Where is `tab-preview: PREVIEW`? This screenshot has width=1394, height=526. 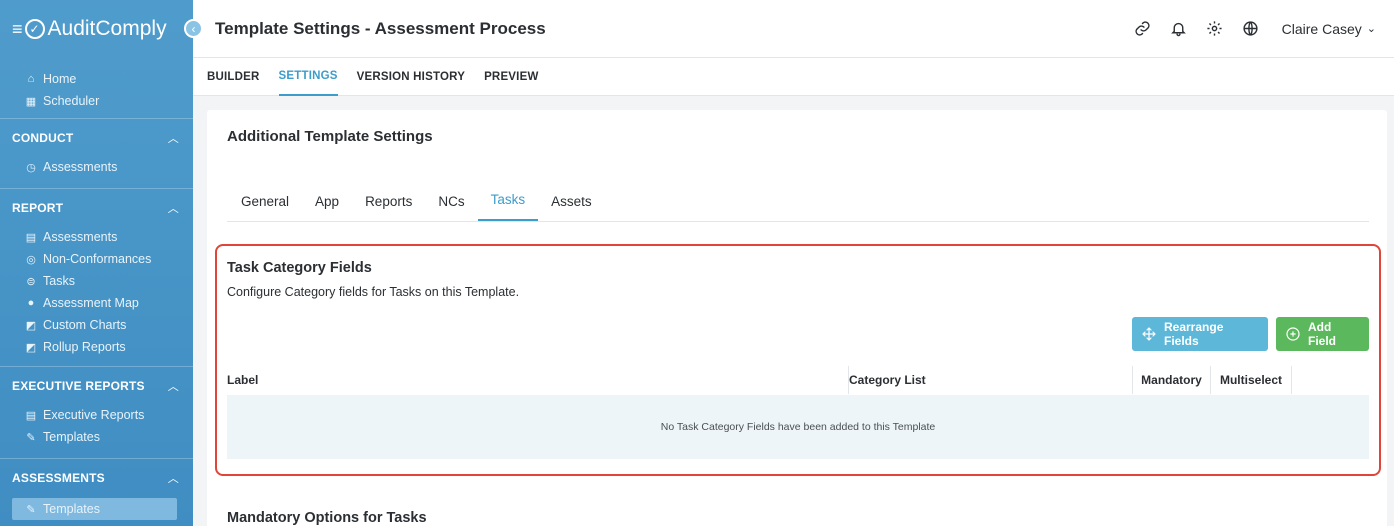
tab-preview: PREVIEW is located at coordinates (511, 77).